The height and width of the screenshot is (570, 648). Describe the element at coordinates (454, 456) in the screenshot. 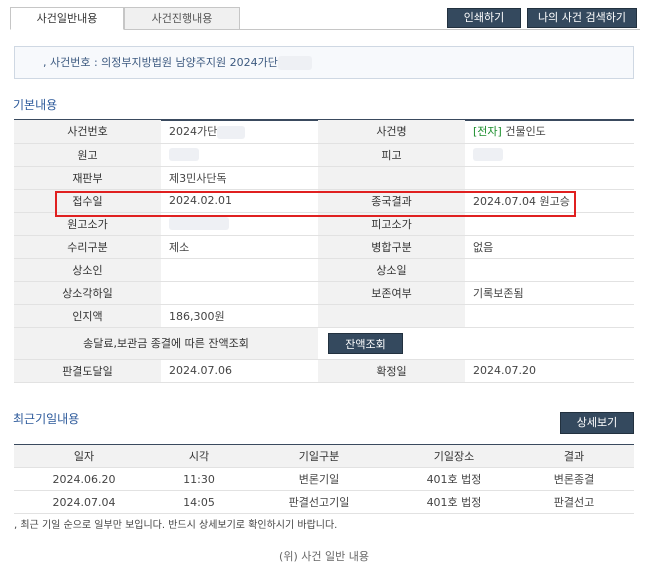

I see `col-place: 기일장소` at that location.